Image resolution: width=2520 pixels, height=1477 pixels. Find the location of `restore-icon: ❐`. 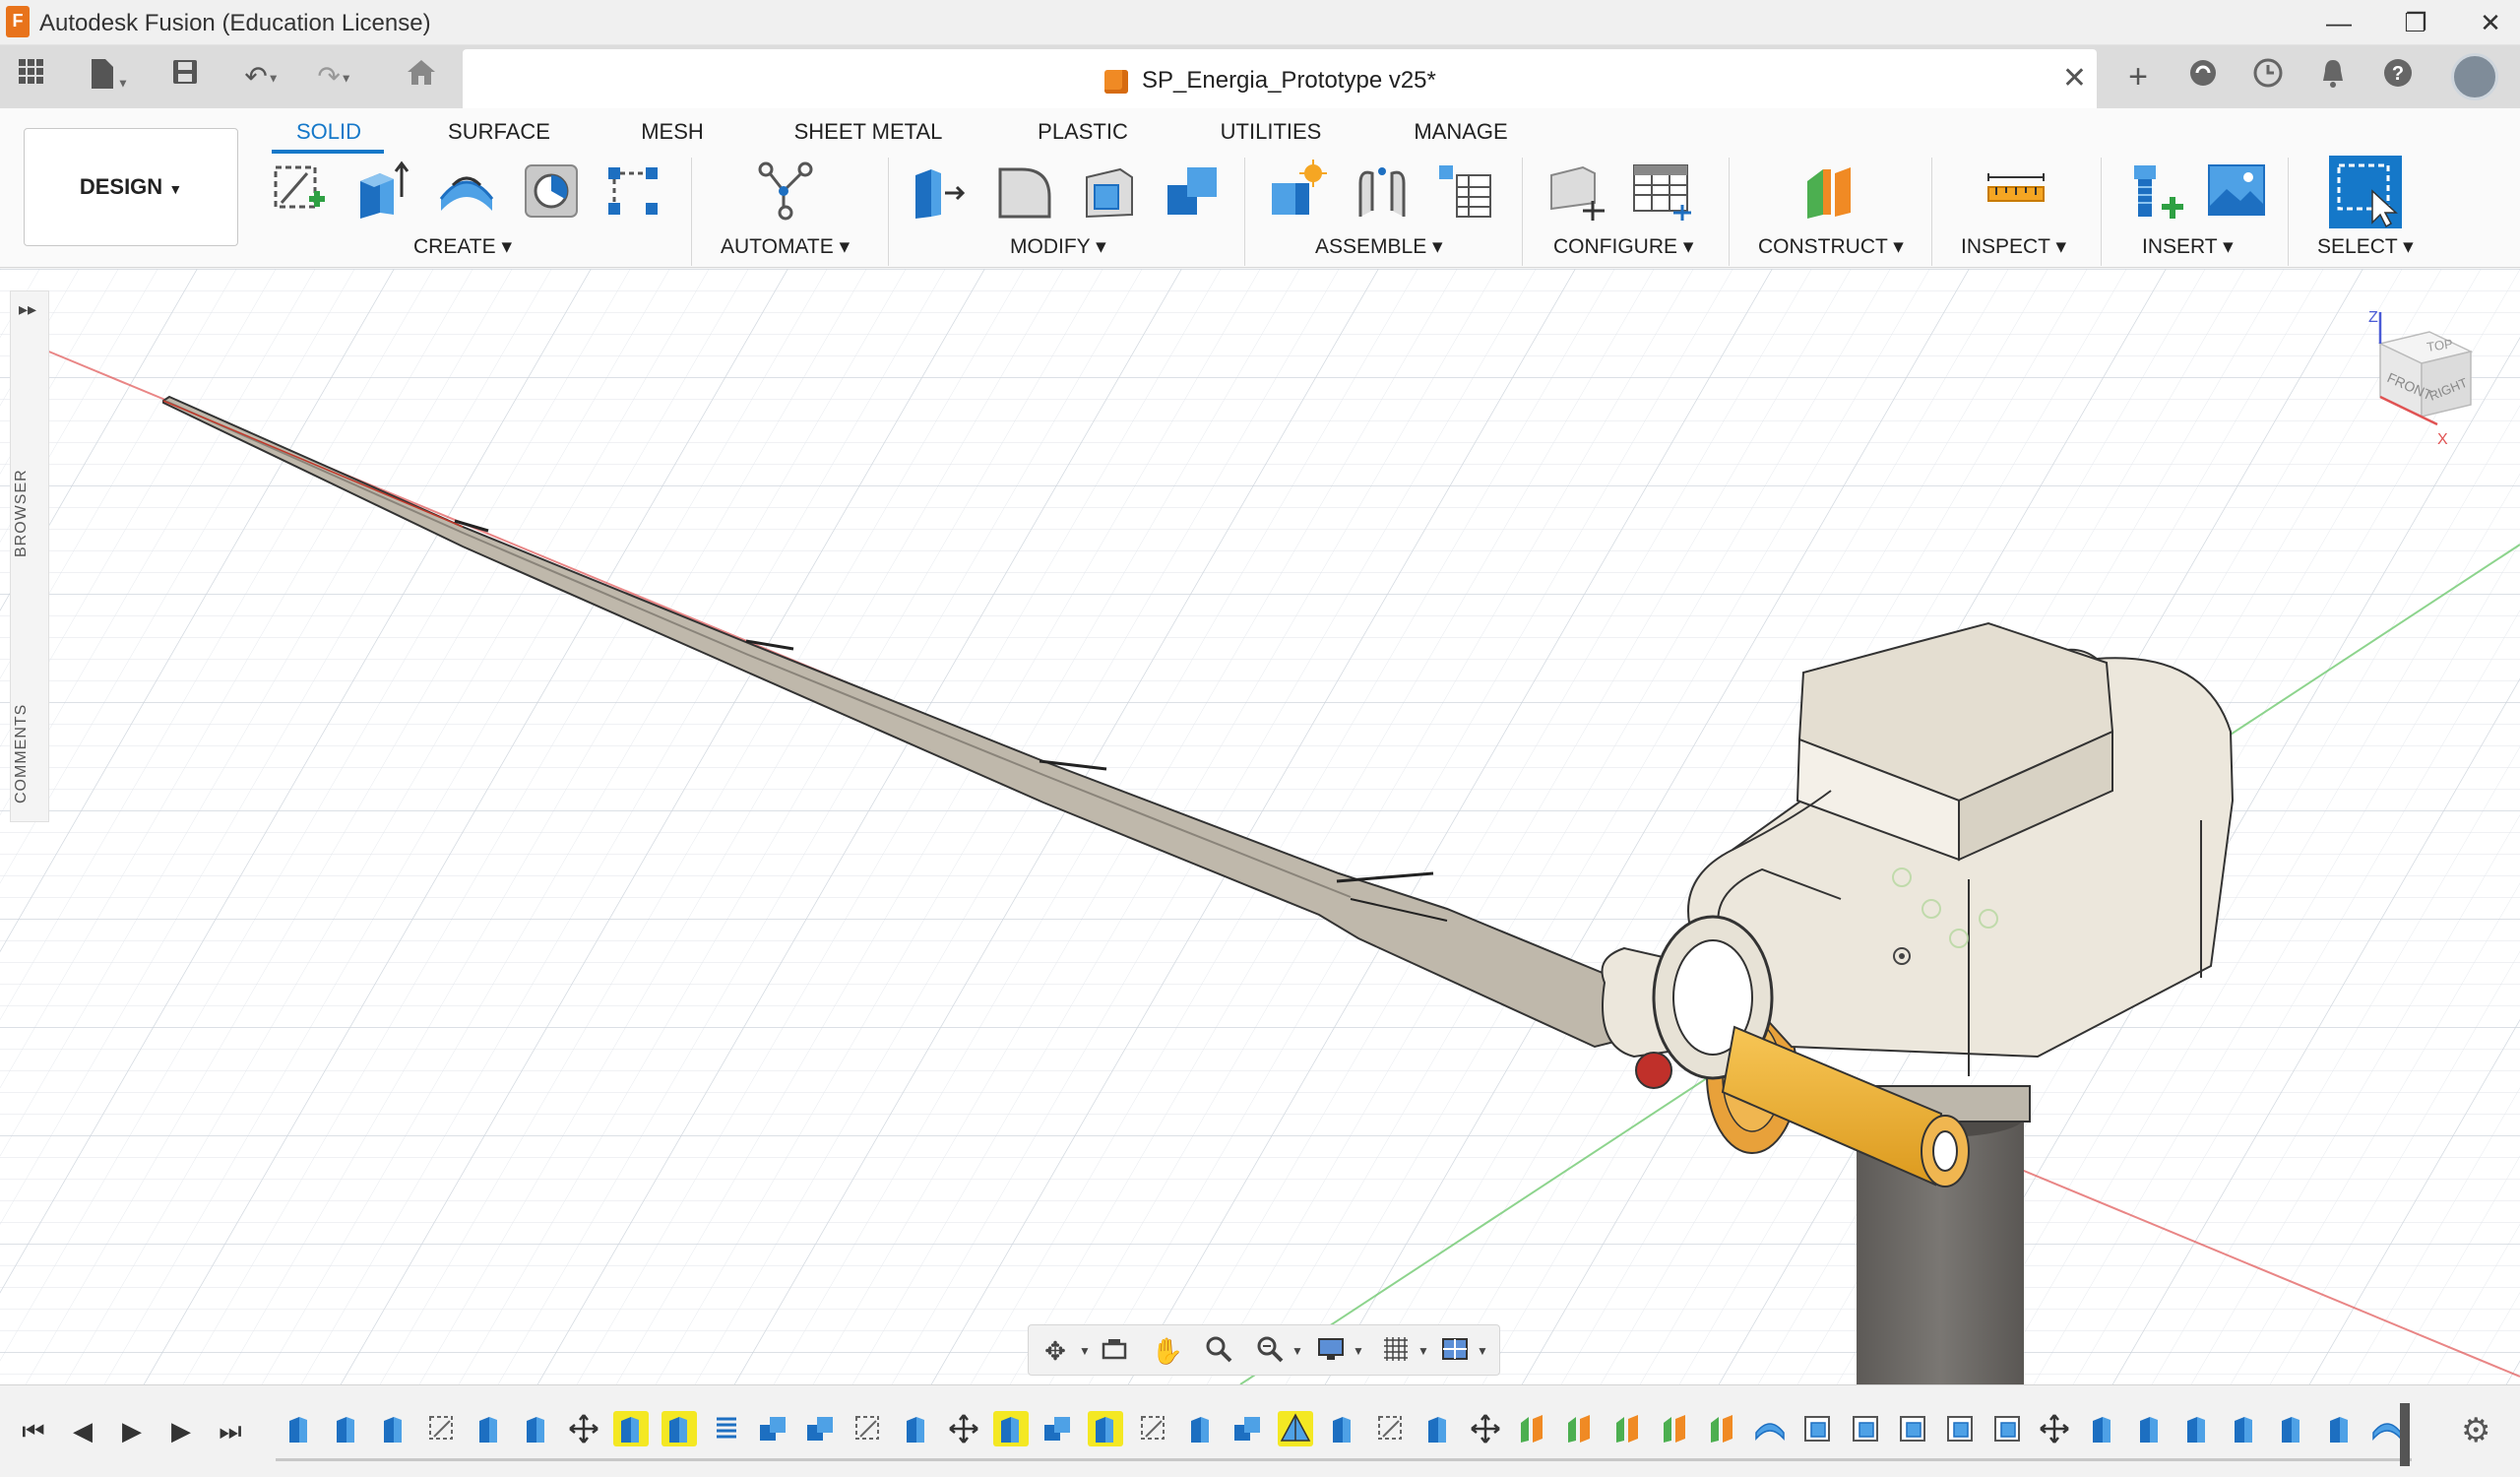

restore-icon: ❐ is located at coordinates (2415, 22).